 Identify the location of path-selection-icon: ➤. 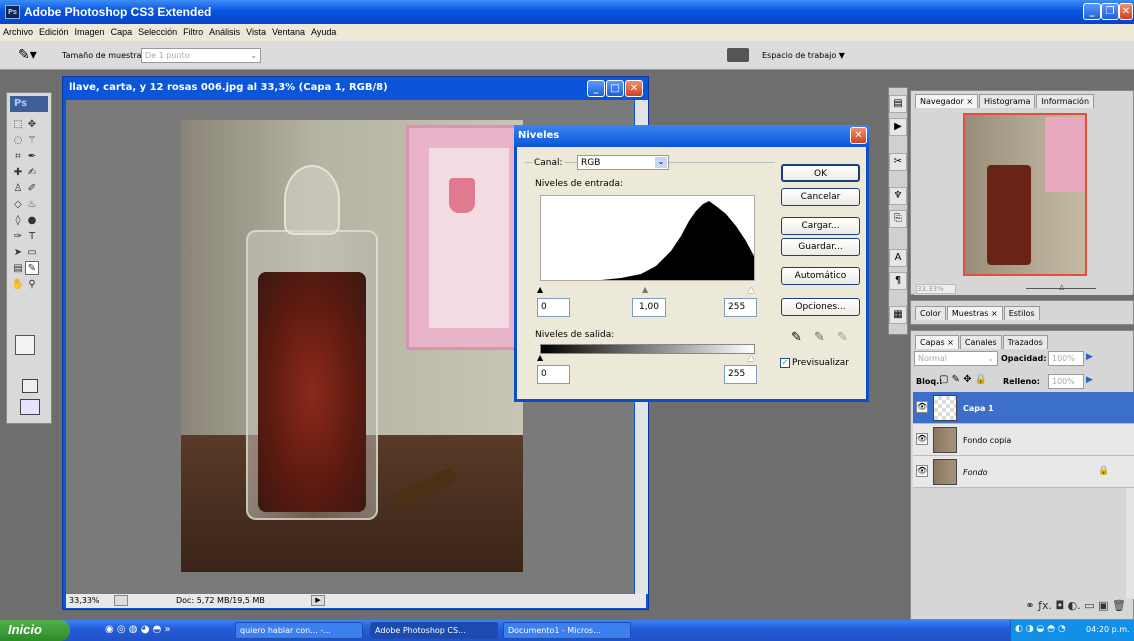
(18, 253).